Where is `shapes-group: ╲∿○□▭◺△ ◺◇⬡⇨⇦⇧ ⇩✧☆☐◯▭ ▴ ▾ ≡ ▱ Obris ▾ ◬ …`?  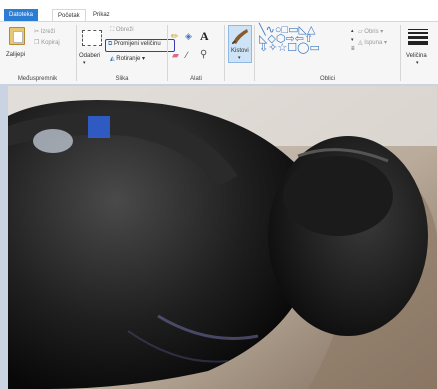
shapes-group: ╲∿○□▭◺△ ◺◇⬡⇨⇦⇧ ⇩✧☆☐◯▭ ▴ ▾ ≡ ▱ Obris ▾ ◬ … is located at coordinates (327, 53).